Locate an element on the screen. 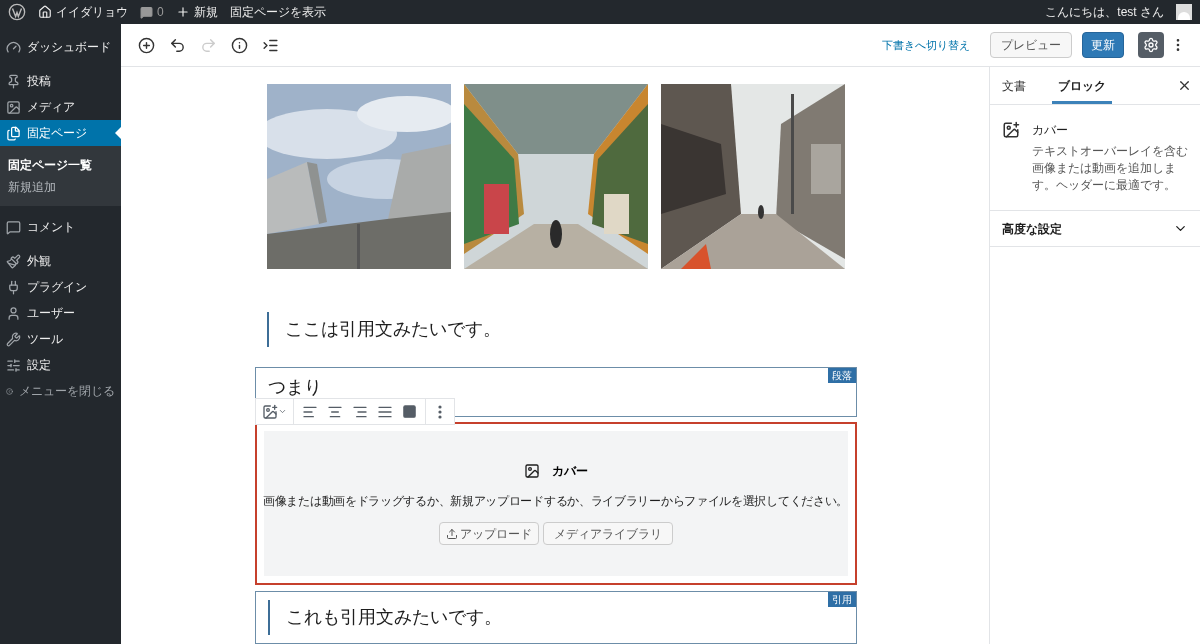 The image size is (1200, 644). new-link: 新規 is located at coordinates (196, 12).